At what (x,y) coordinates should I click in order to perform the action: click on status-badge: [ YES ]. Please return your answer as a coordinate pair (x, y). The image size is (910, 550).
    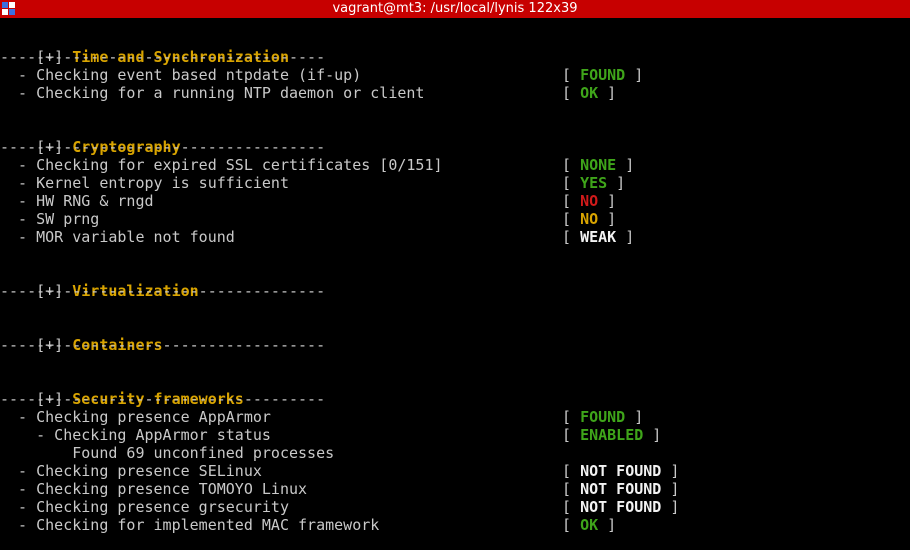
    Looking at the image, I should click on (594, 183).